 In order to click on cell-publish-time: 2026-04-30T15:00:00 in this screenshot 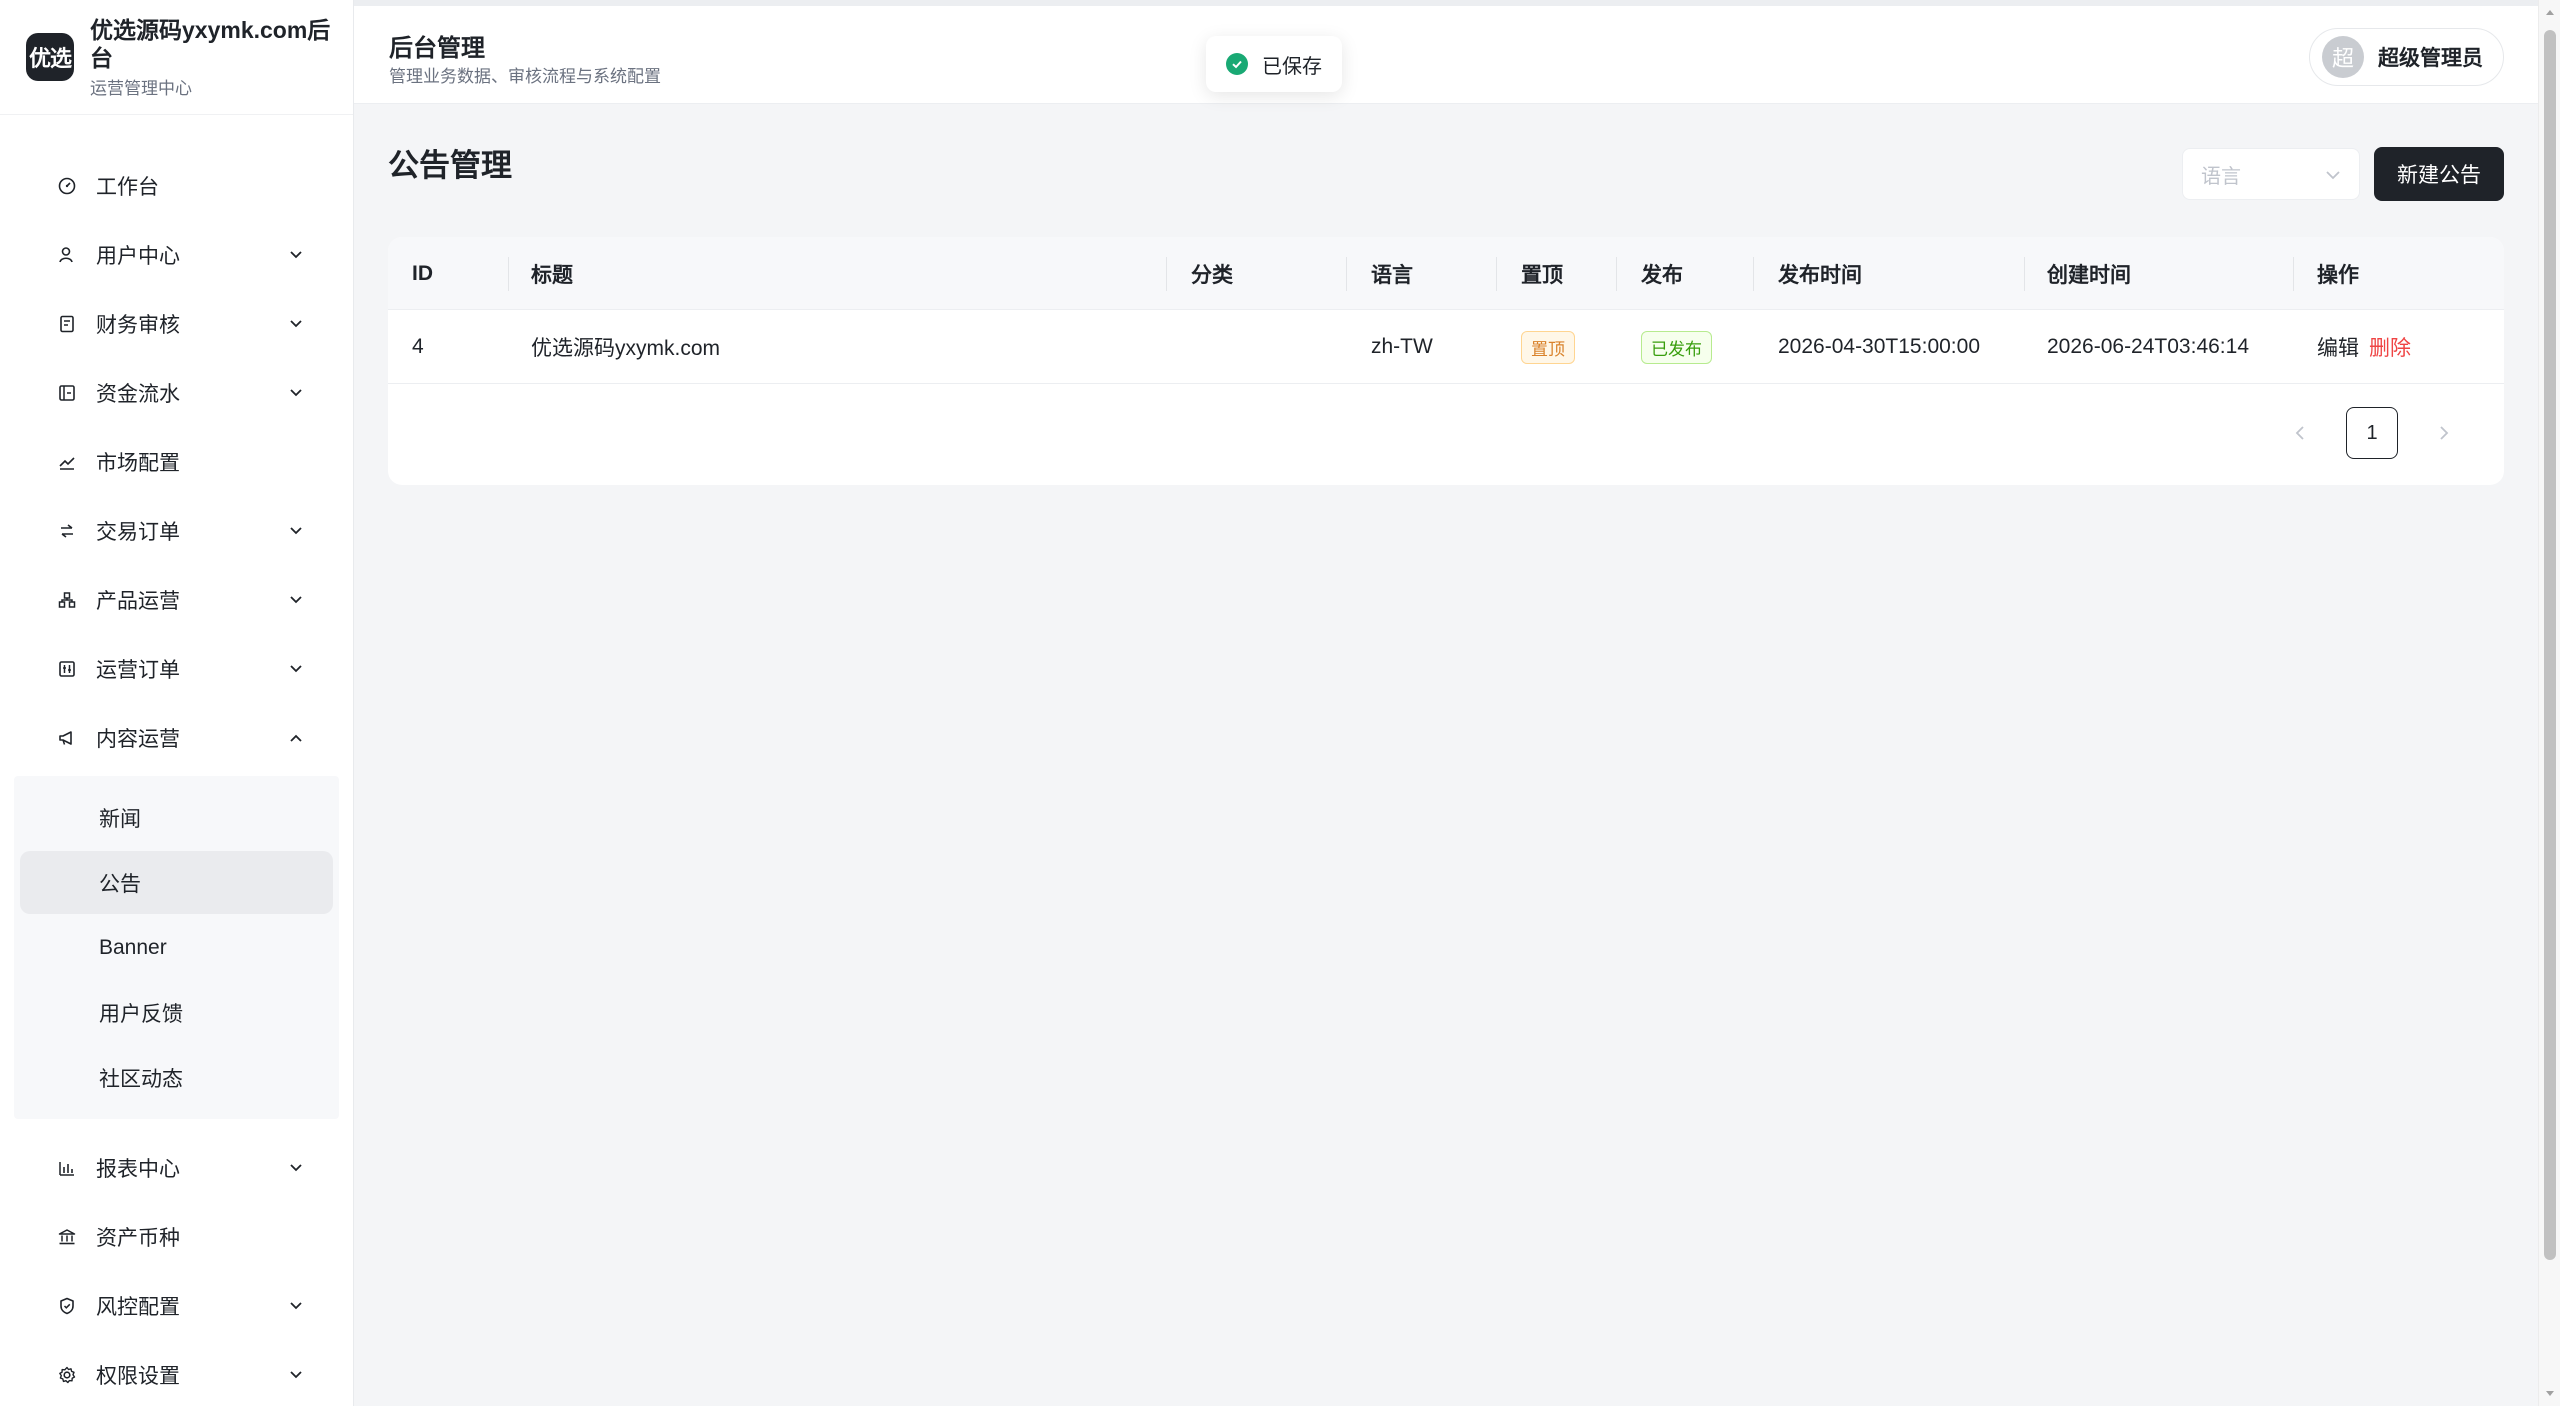, I will do `click(1879, 346)`.